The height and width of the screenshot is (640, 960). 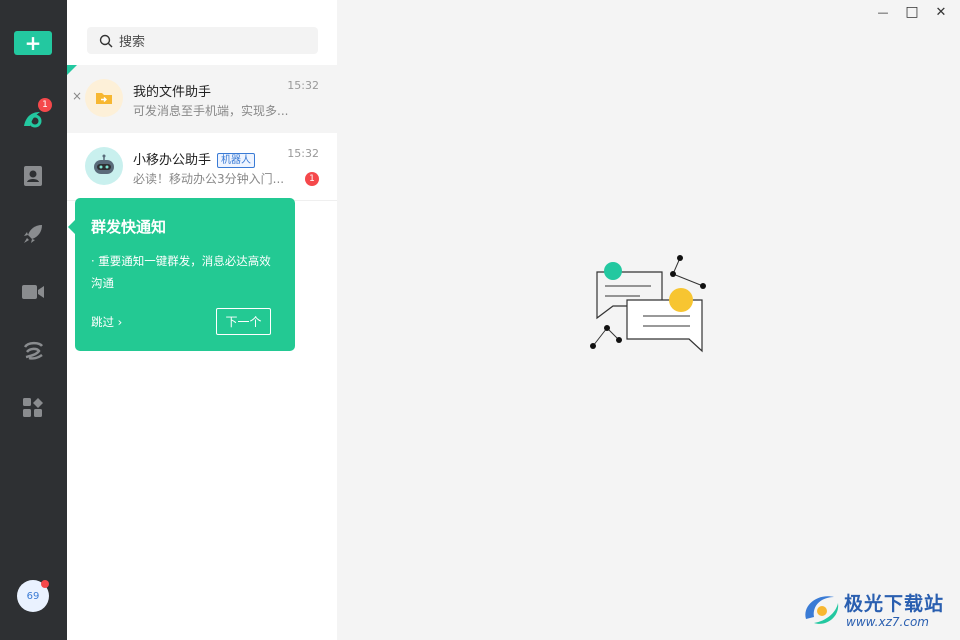 I want to click on pinned-marker, so click(x=72, y=70).